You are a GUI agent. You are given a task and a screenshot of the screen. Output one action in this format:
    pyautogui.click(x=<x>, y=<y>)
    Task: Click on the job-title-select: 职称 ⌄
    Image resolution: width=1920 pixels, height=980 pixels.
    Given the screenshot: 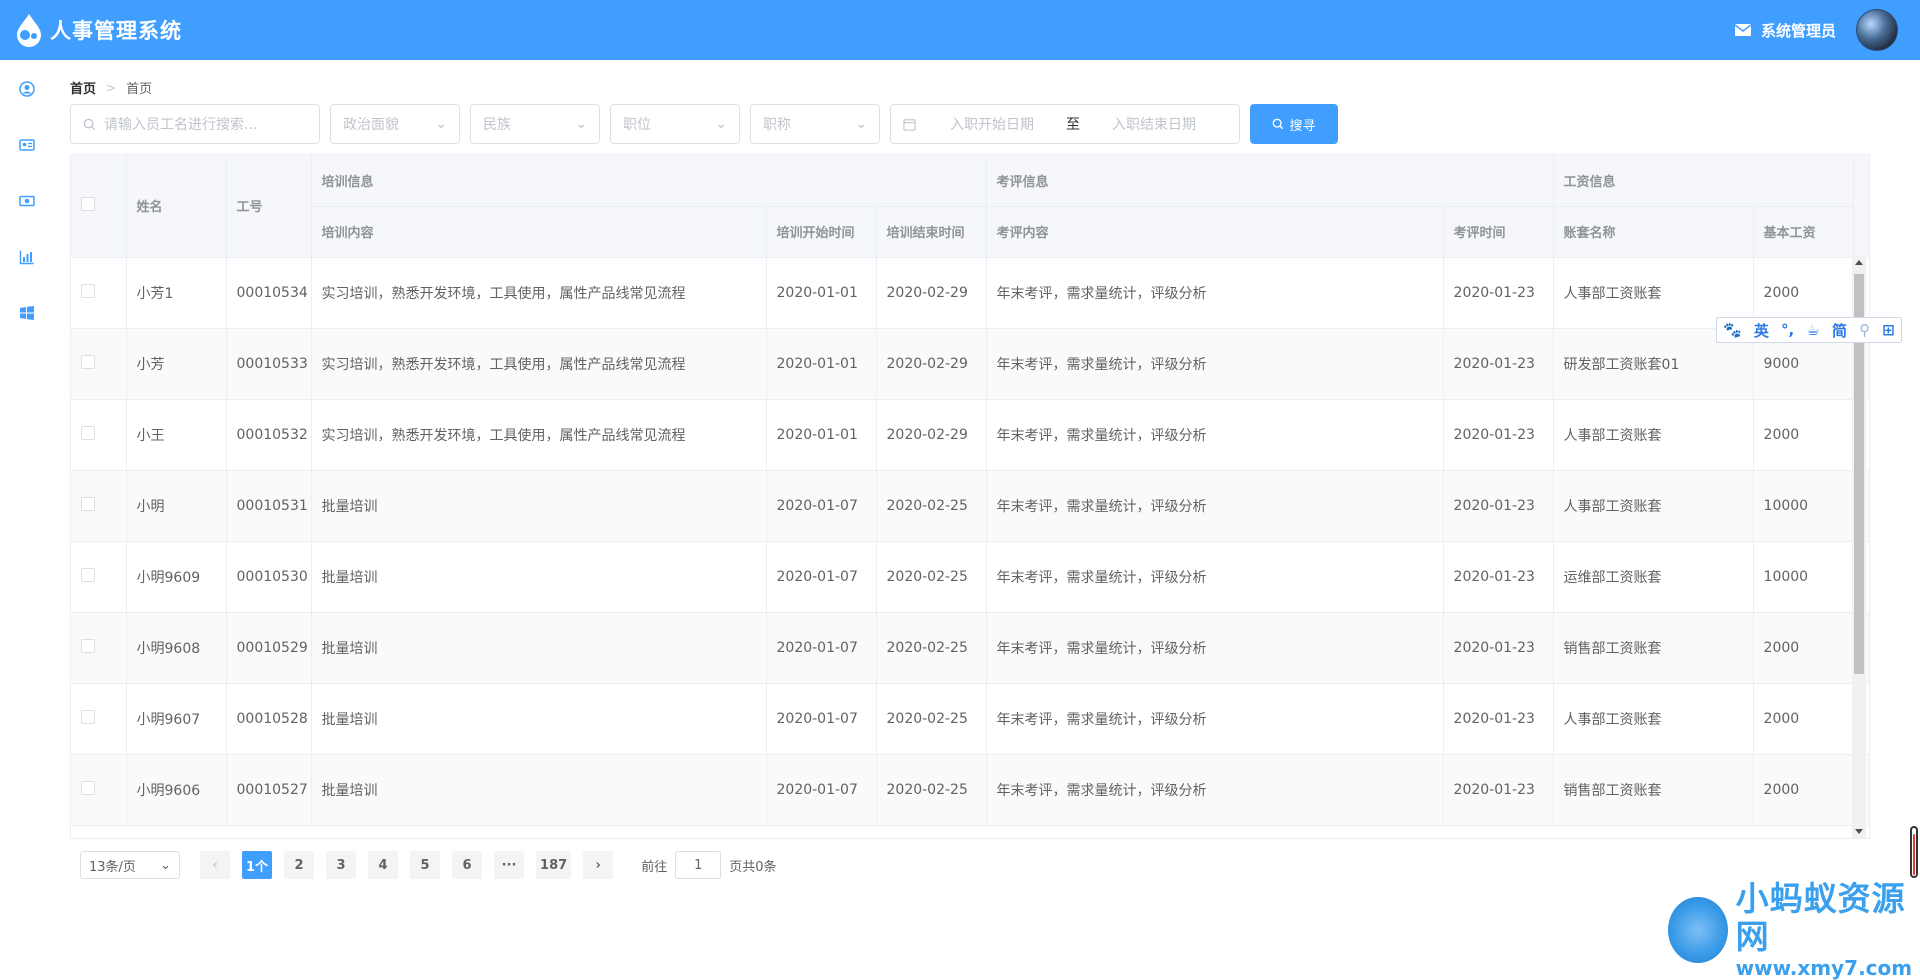 What is the action you would take?
    pyautogui.click(x=815, y=124)
    